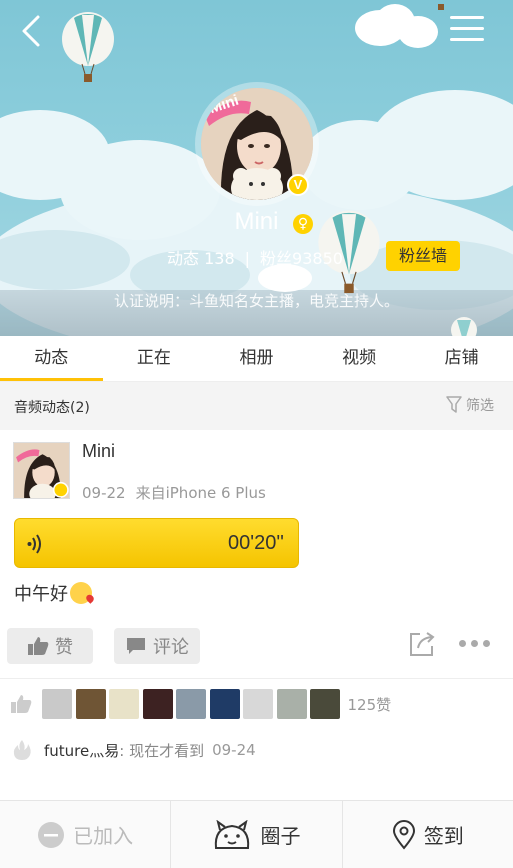 Image resolution: width=513 pixels, height=868 pixels. What do you see at coordinates (256, 301) in the screenshot?
I see `verification-text: 认证说明：斗鱼知名女主播，电竞主持人。` at bounding box center [256, 301].